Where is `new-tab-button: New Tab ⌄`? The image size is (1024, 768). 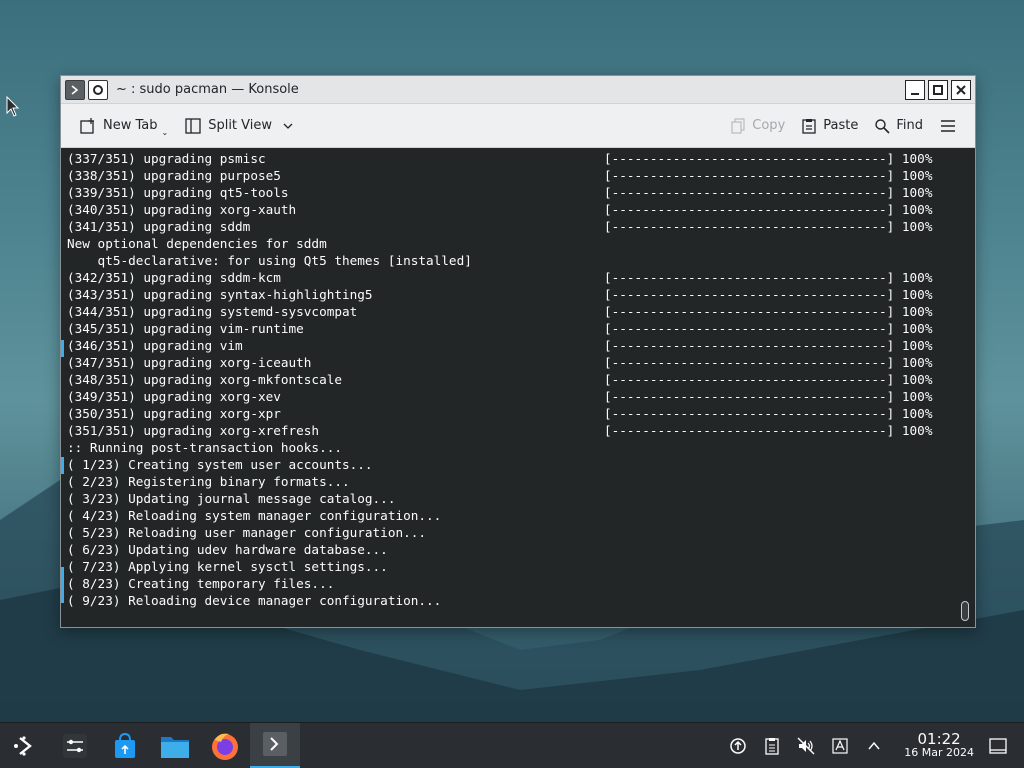 new-tab-button: New Tab ⌄ is located at coordinates (123, 126).